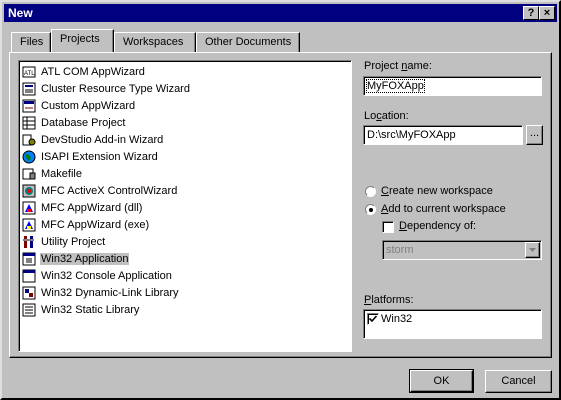 Image resolution: width=561 pixels, height=400 pixels. I want to click on list-item-label: Custom AppWizard, so click(88, 106).